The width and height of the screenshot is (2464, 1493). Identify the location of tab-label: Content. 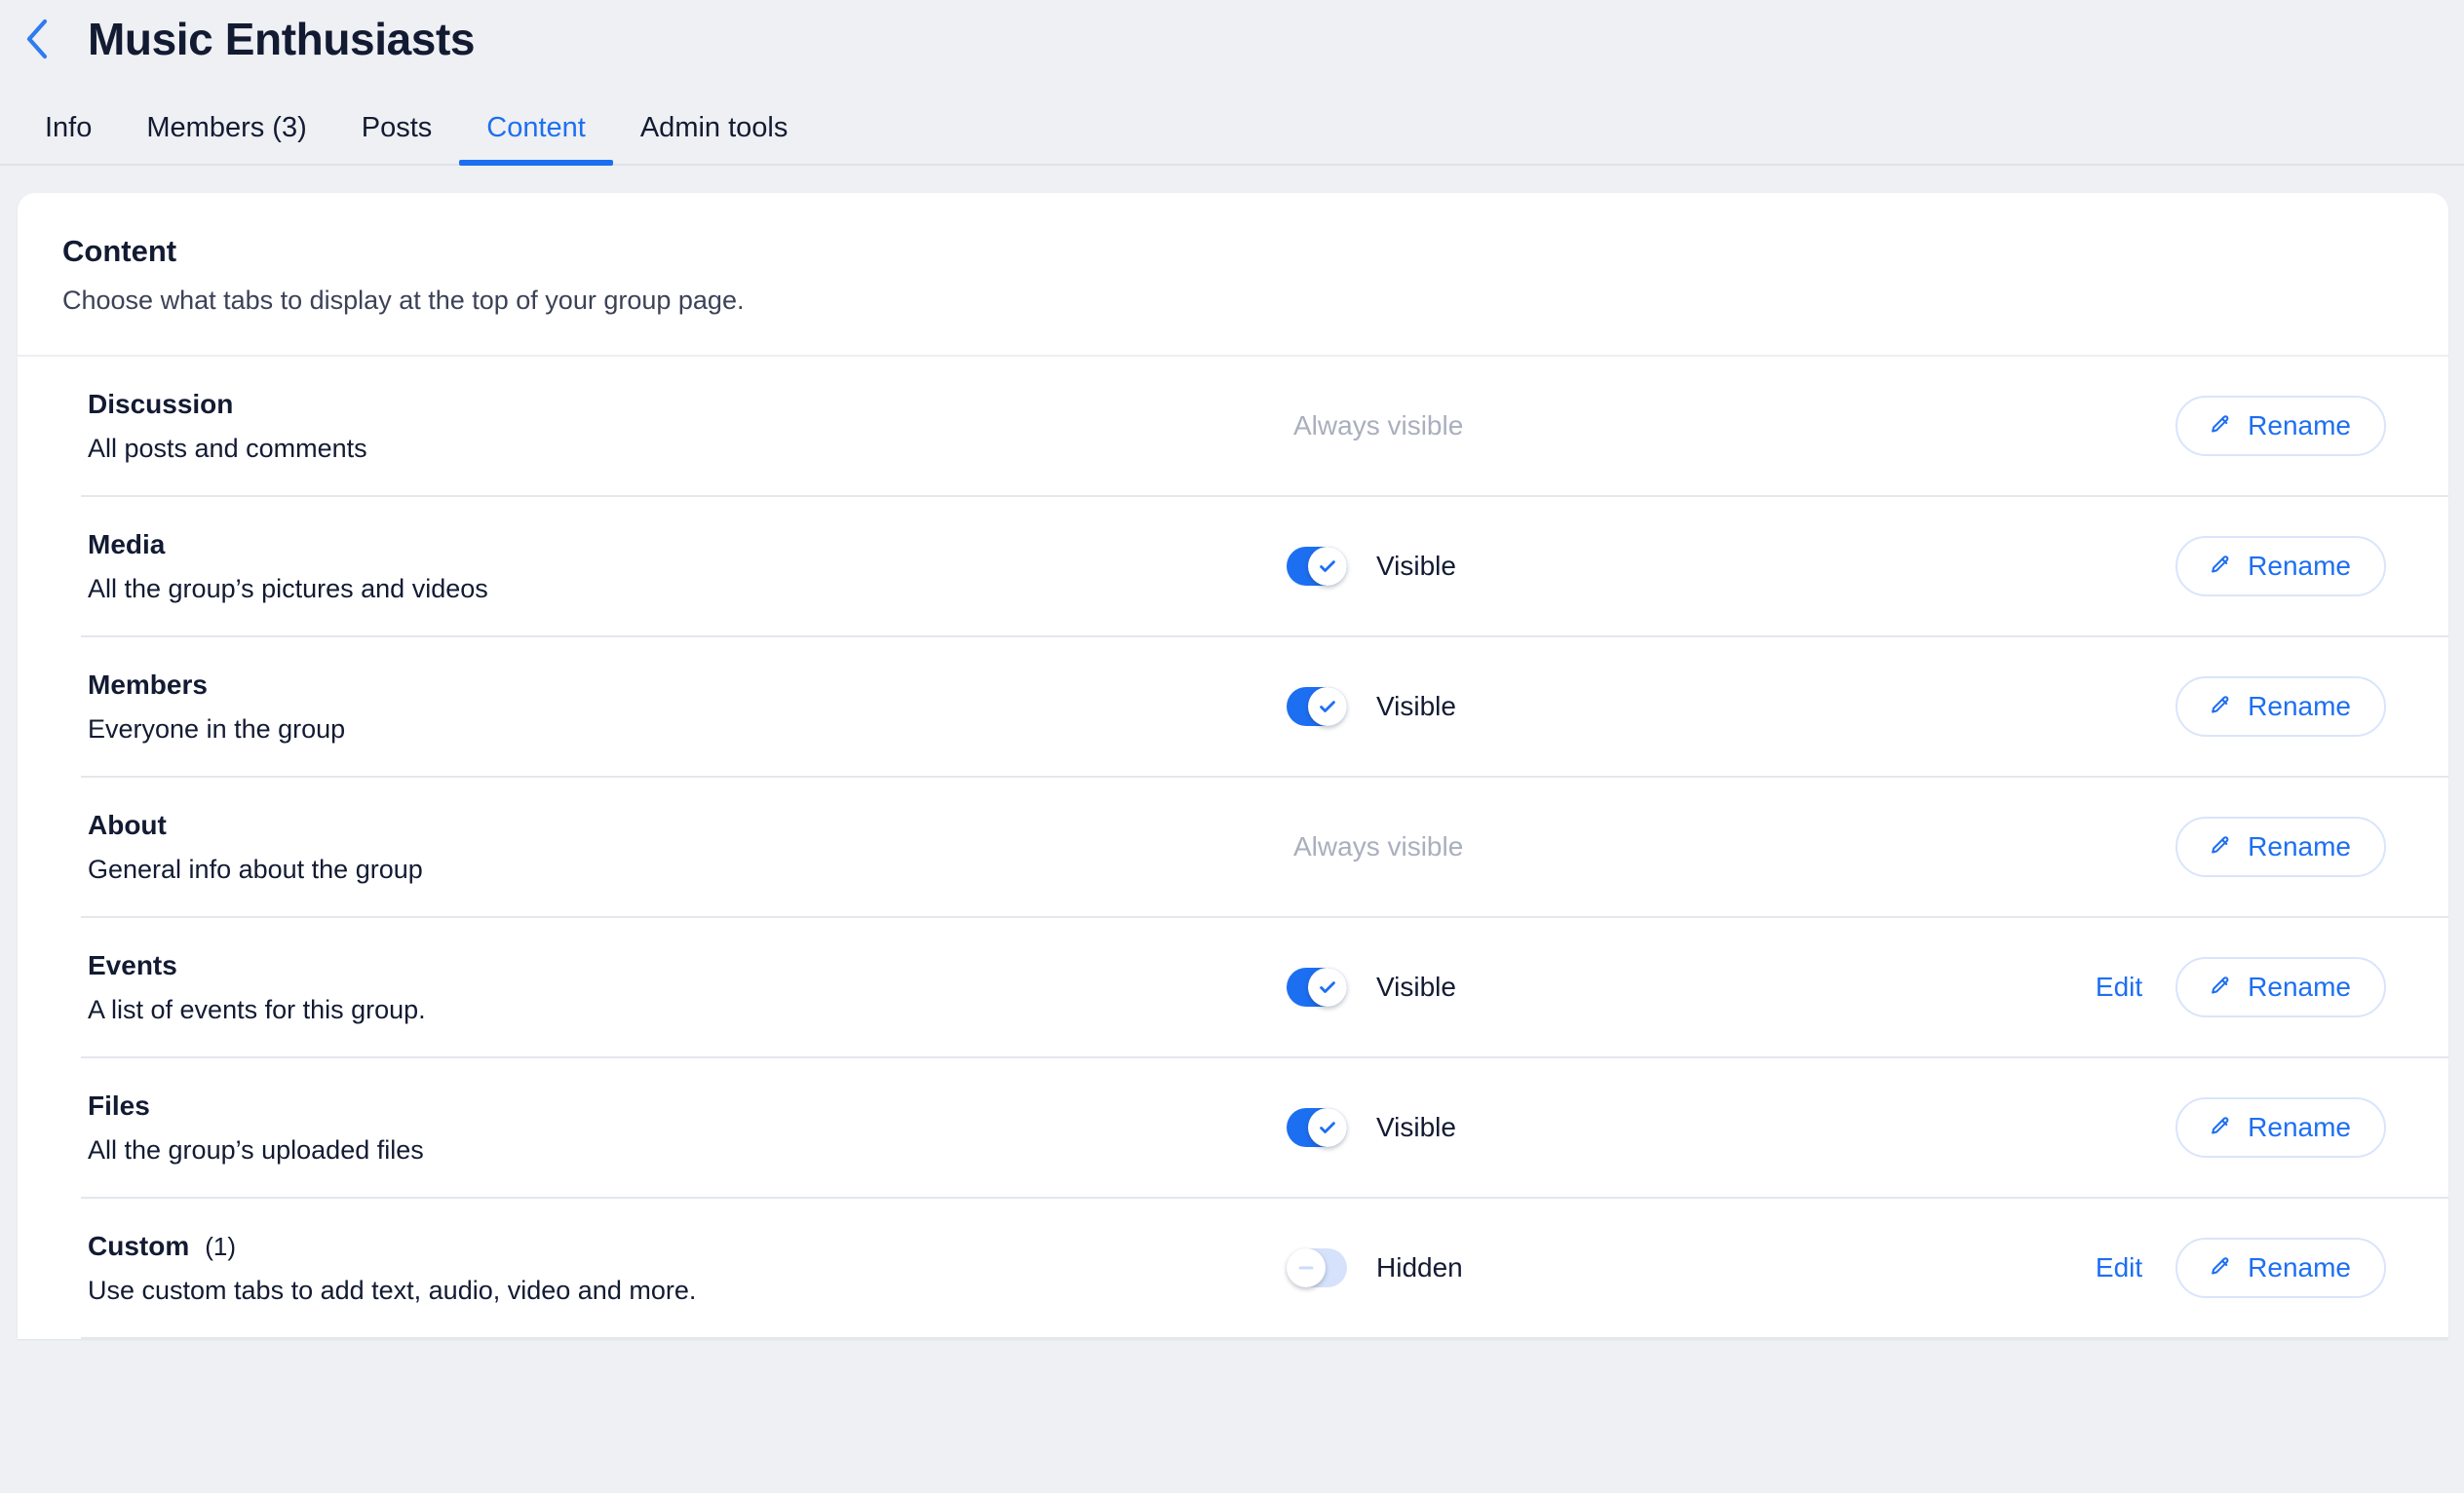
(536, 127).